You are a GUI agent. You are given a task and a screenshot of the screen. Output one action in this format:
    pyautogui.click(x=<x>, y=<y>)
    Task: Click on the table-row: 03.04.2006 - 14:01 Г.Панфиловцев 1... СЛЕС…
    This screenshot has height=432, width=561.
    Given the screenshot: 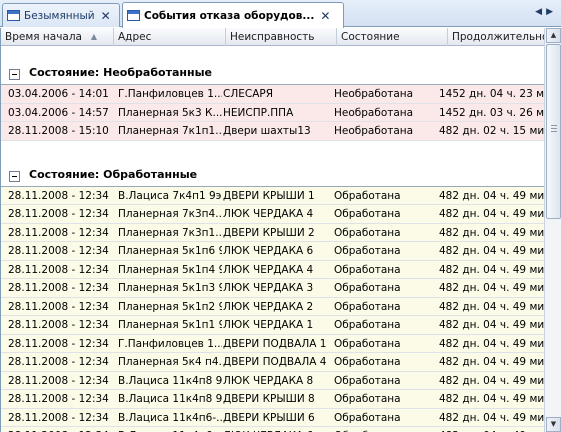 What is the action you would take?
    pyautogui.click(x=272, y=94)
    